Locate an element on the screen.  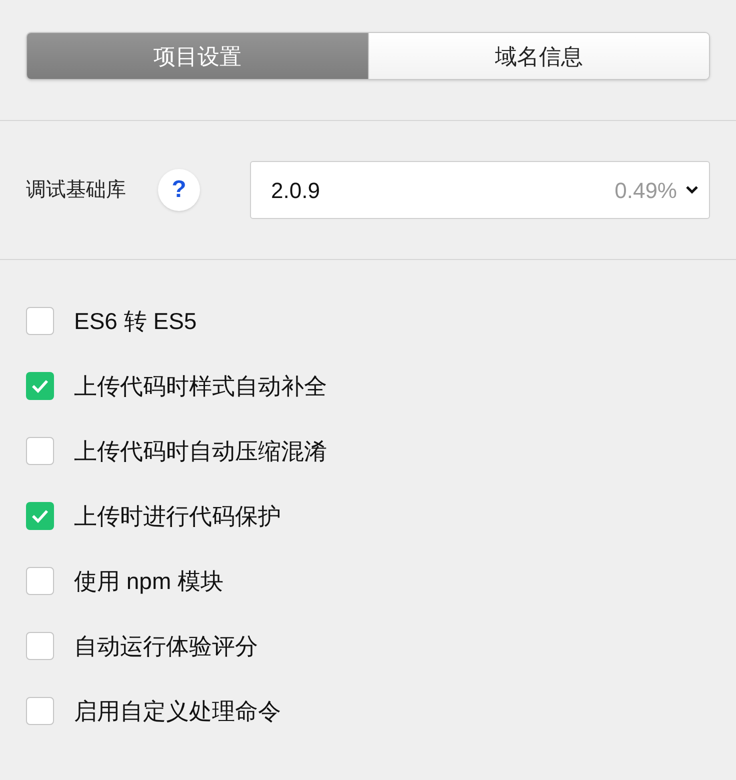
version-value: 2.0.9 is located at coordinates (296, 190).